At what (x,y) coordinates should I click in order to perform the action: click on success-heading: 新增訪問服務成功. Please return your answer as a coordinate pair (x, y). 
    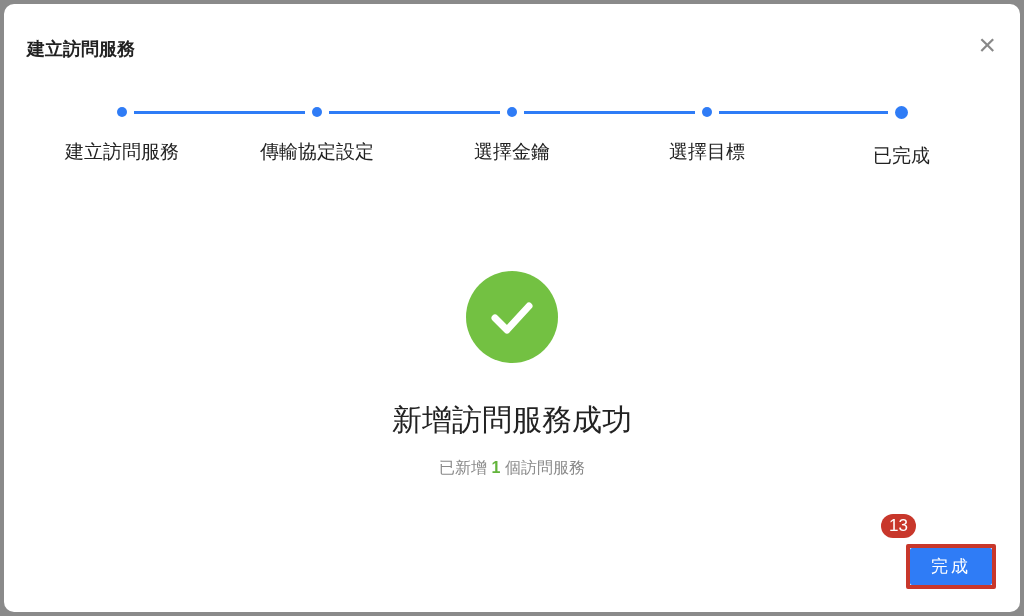
    Looking at the image, I should click on (512, 419).